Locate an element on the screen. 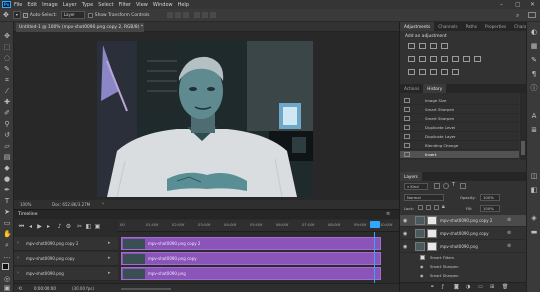 The height and width of the screenshot is (292, 540). pen-tool-icon: ✒ is located at coordinates (7, 190).